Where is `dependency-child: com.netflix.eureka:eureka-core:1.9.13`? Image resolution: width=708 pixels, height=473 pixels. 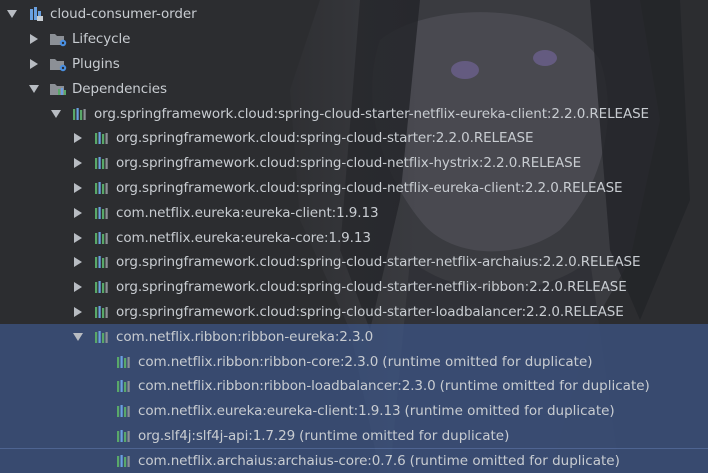
dependency-child: com.netflix.eureka:eureka-core:1.9.13 is located at coordinates (354, 237).